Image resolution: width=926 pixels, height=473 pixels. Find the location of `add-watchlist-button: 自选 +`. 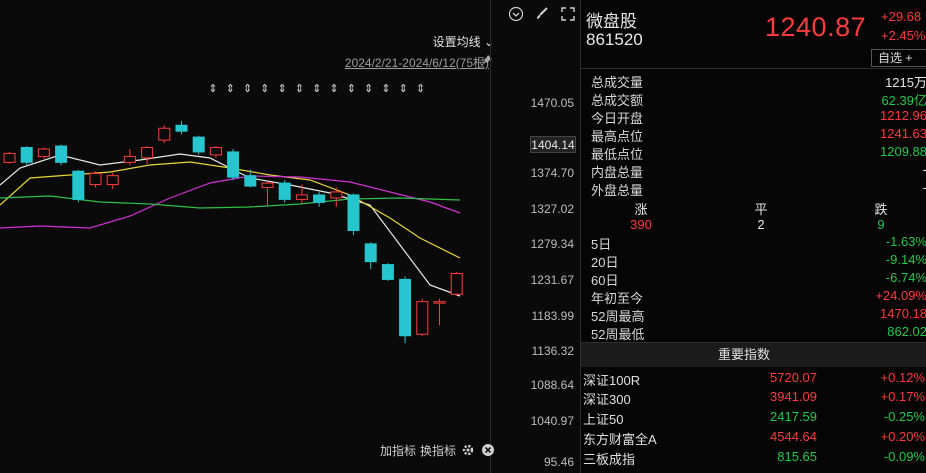

add-watchlist-button: 自选 + is located at coordinates (898, 58).